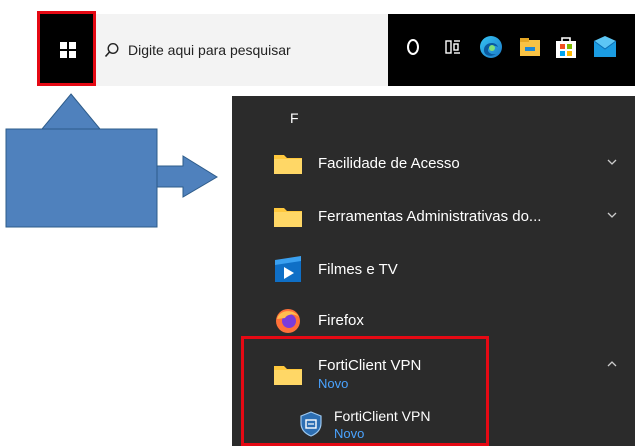 The height and width of the screenshot is (446, 635). I want to click on app-item-firefox: Firefox, so click(452, 320).